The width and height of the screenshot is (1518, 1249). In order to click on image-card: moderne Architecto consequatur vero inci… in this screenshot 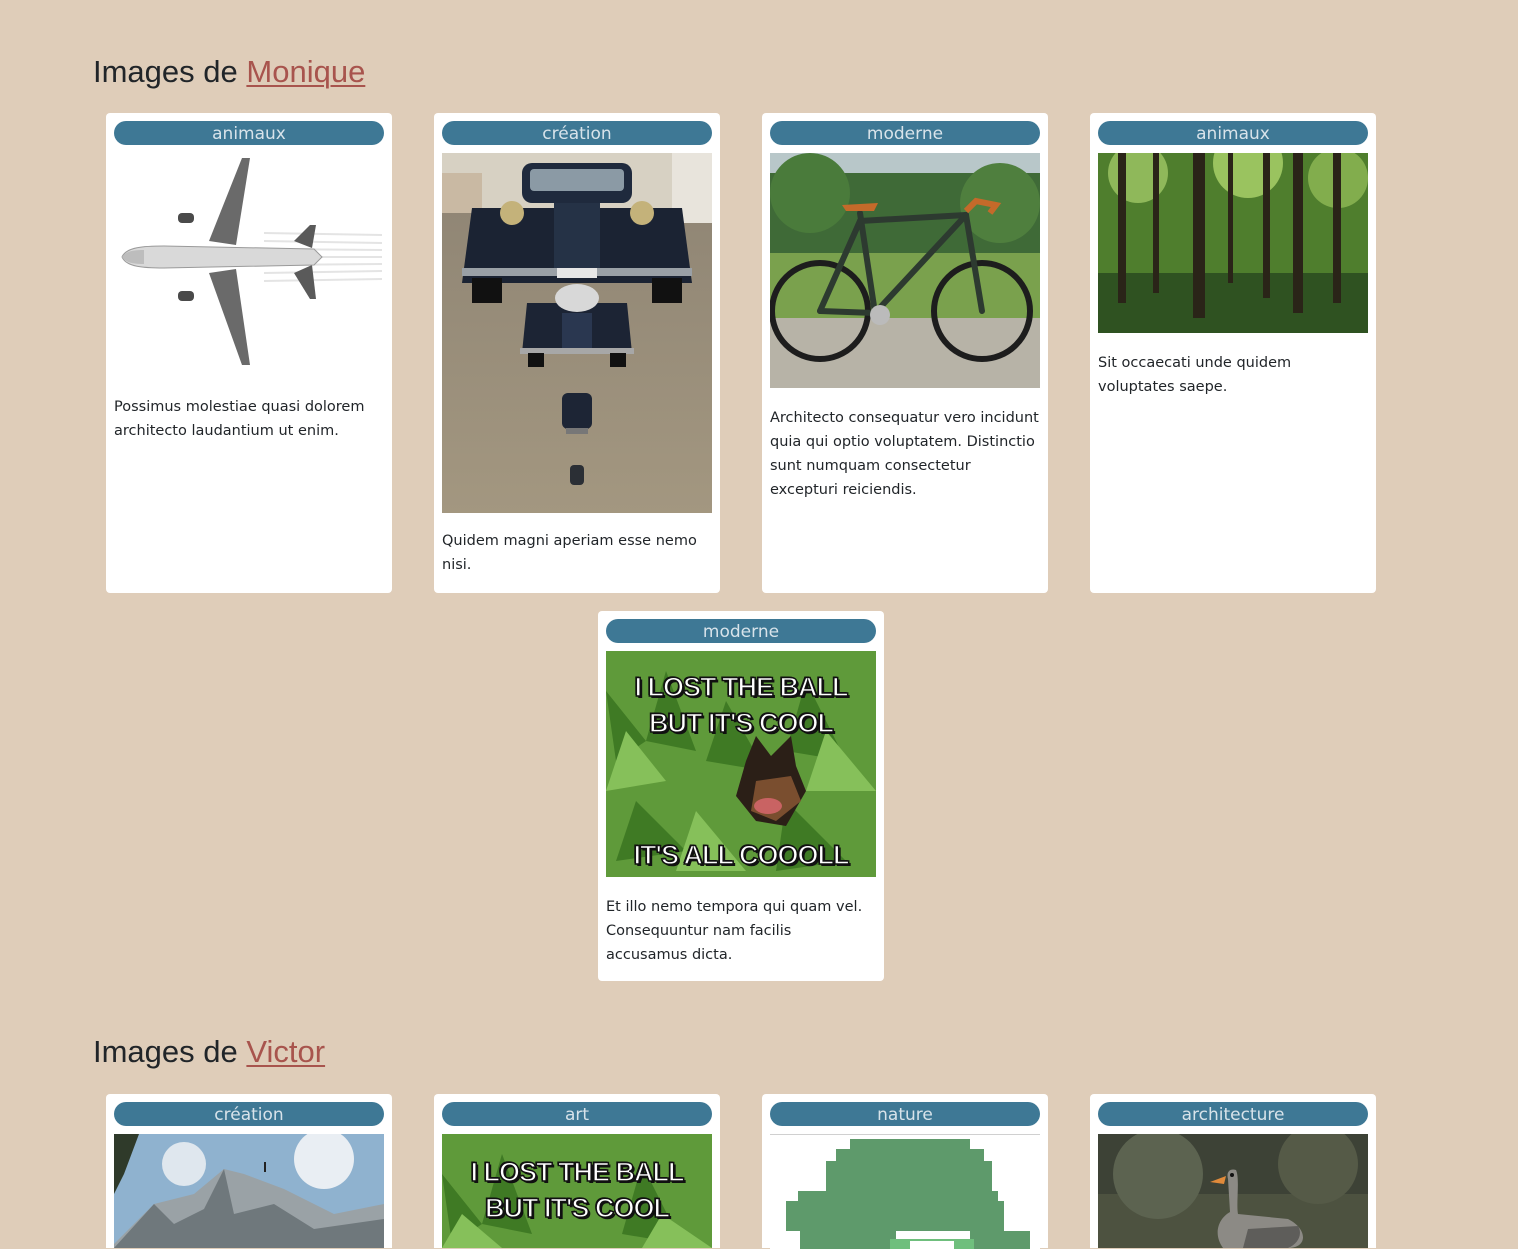, I will do `click(905, 353)`.